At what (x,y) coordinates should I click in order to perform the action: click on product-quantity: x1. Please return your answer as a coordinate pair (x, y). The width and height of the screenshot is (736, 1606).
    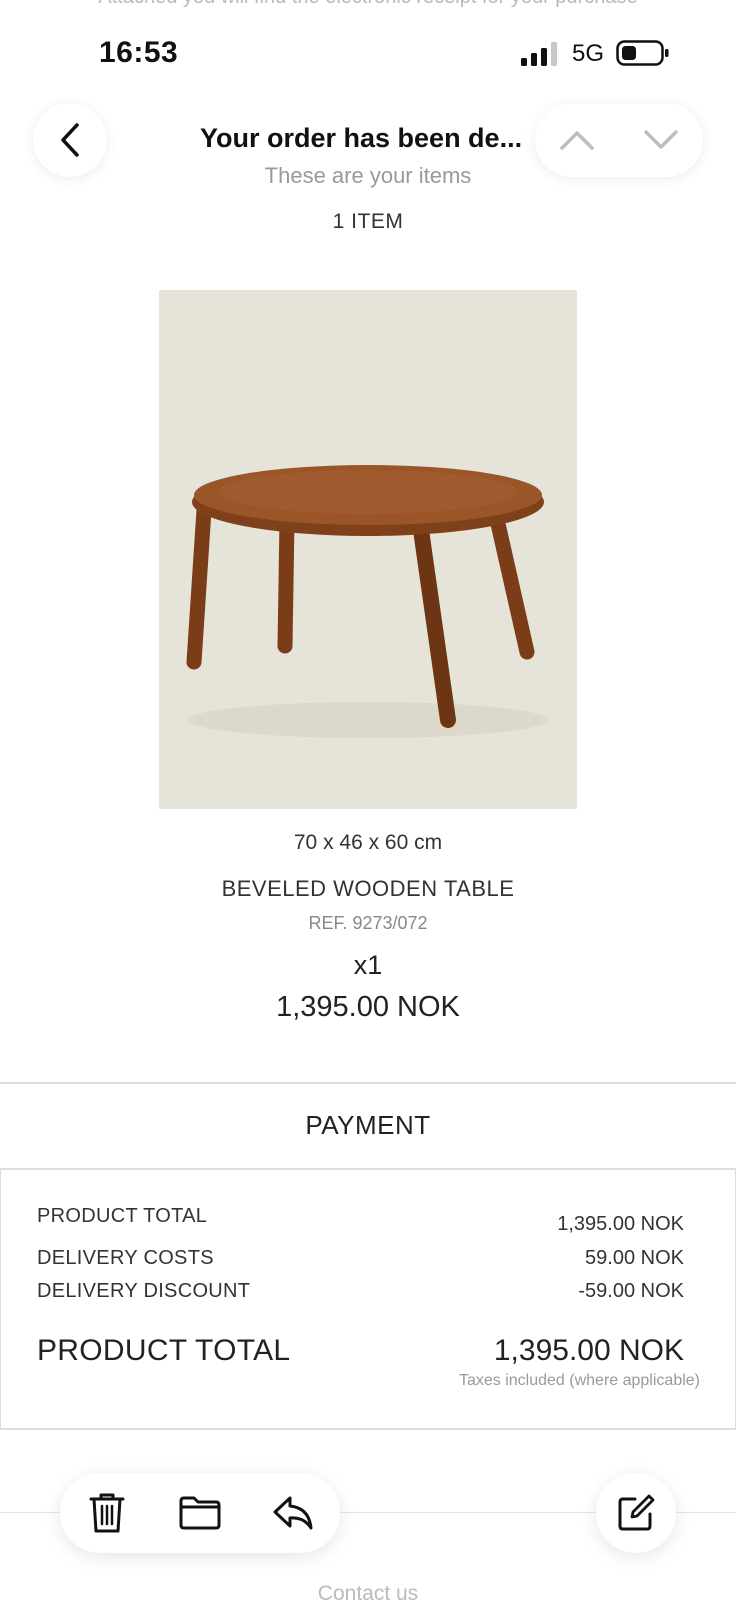
    Looking at the image, I should click on (368, 965).